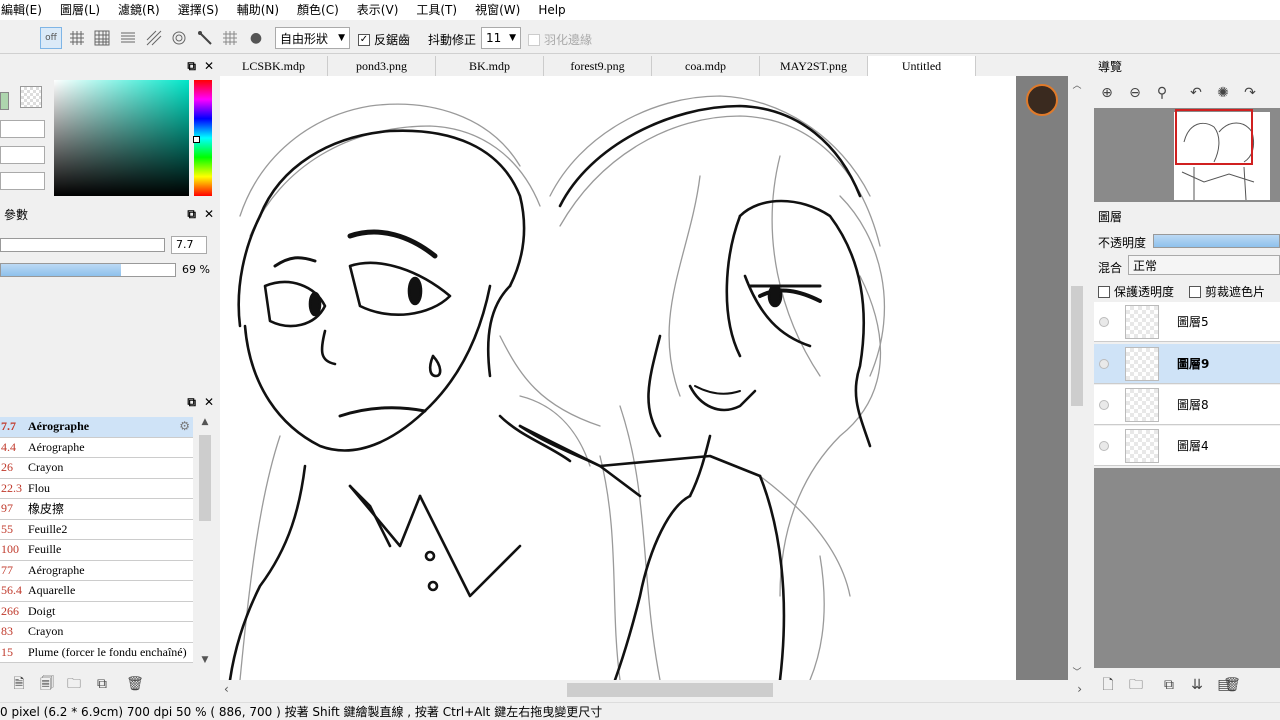  What do you see at coordinates (382, 66) in the screenshot?
I see `tab-pond3: pond3.png` at bounding box center [382, 66].